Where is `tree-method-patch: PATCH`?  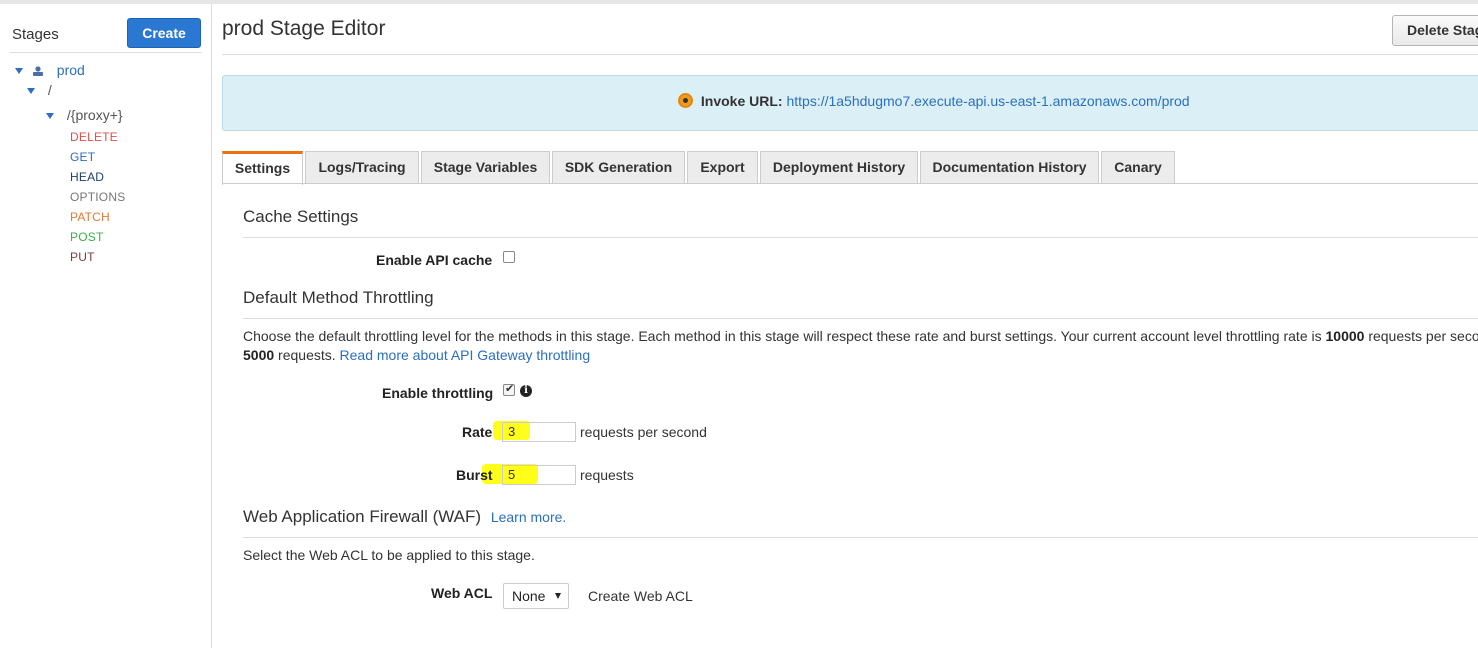
tree-method-patch: PATCH is located at coordinates (90, 217).